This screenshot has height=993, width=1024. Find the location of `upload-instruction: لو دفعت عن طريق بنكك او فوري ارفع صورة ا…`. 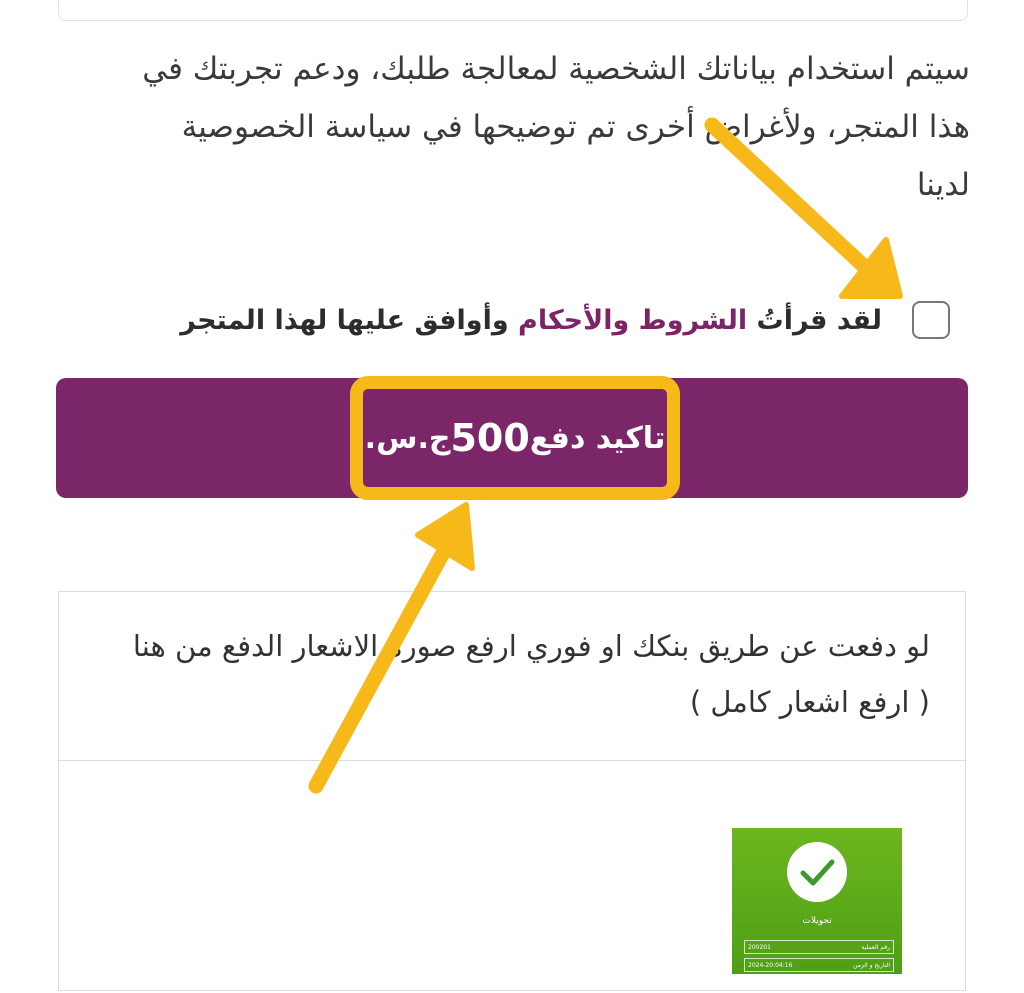

upload-instruction: لو دفعت عن طريق بنكك او فوري ارفع صورة ا… is located at coordinates (531, 674).